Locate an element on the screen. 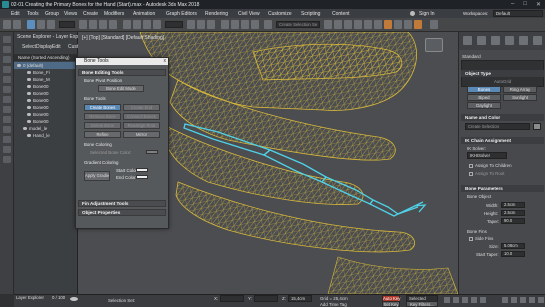 This screenshot has height=307, width=545. fin-size-spinner: 5.08cm is located at coordinates (513, 246).